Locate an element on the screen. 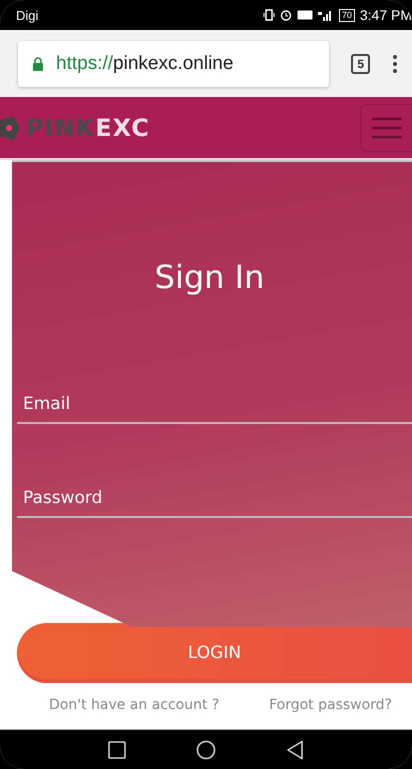  address-bar: https://pinkexc.online is located at coordinates (174, 63).